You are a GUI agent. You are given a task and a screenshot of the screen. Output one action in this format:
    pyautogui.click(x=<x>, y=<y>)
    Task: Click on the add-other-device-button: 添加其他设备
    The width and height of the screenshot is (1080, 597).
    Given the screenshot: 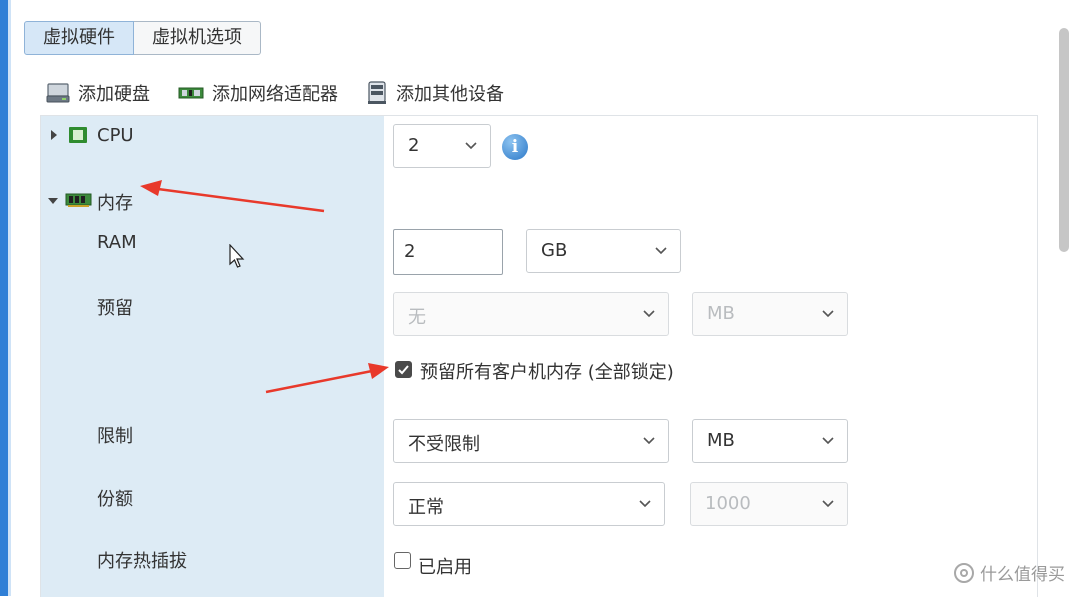 What is the action you would take?
    pyautogui.click(x=435, y=93)
    